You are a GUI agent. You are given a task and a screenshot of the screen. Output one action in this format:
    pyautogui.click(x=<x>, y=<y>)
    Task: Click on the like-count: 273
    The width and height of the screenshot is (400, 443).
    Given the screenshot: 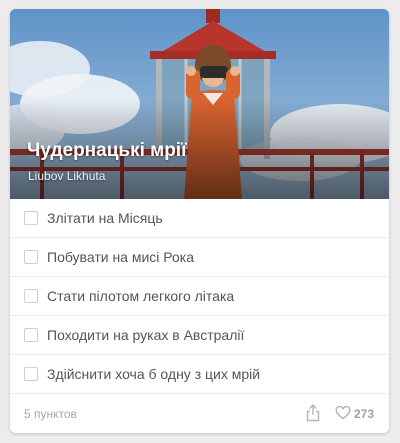 What is the action you would take?
    pyautogui.click(x=364, y=414)
    